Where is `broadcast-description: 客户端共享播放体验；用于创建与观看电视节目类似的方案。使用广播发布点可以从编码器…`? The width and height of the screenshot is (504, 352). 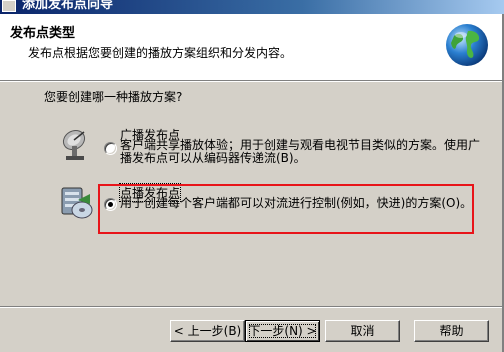 broadcast-description: 客户端共享播放体验；用于创建与观看电视节目类似的方案。使用广播发布点可以从编码器… is located at coordinates (300, 151).